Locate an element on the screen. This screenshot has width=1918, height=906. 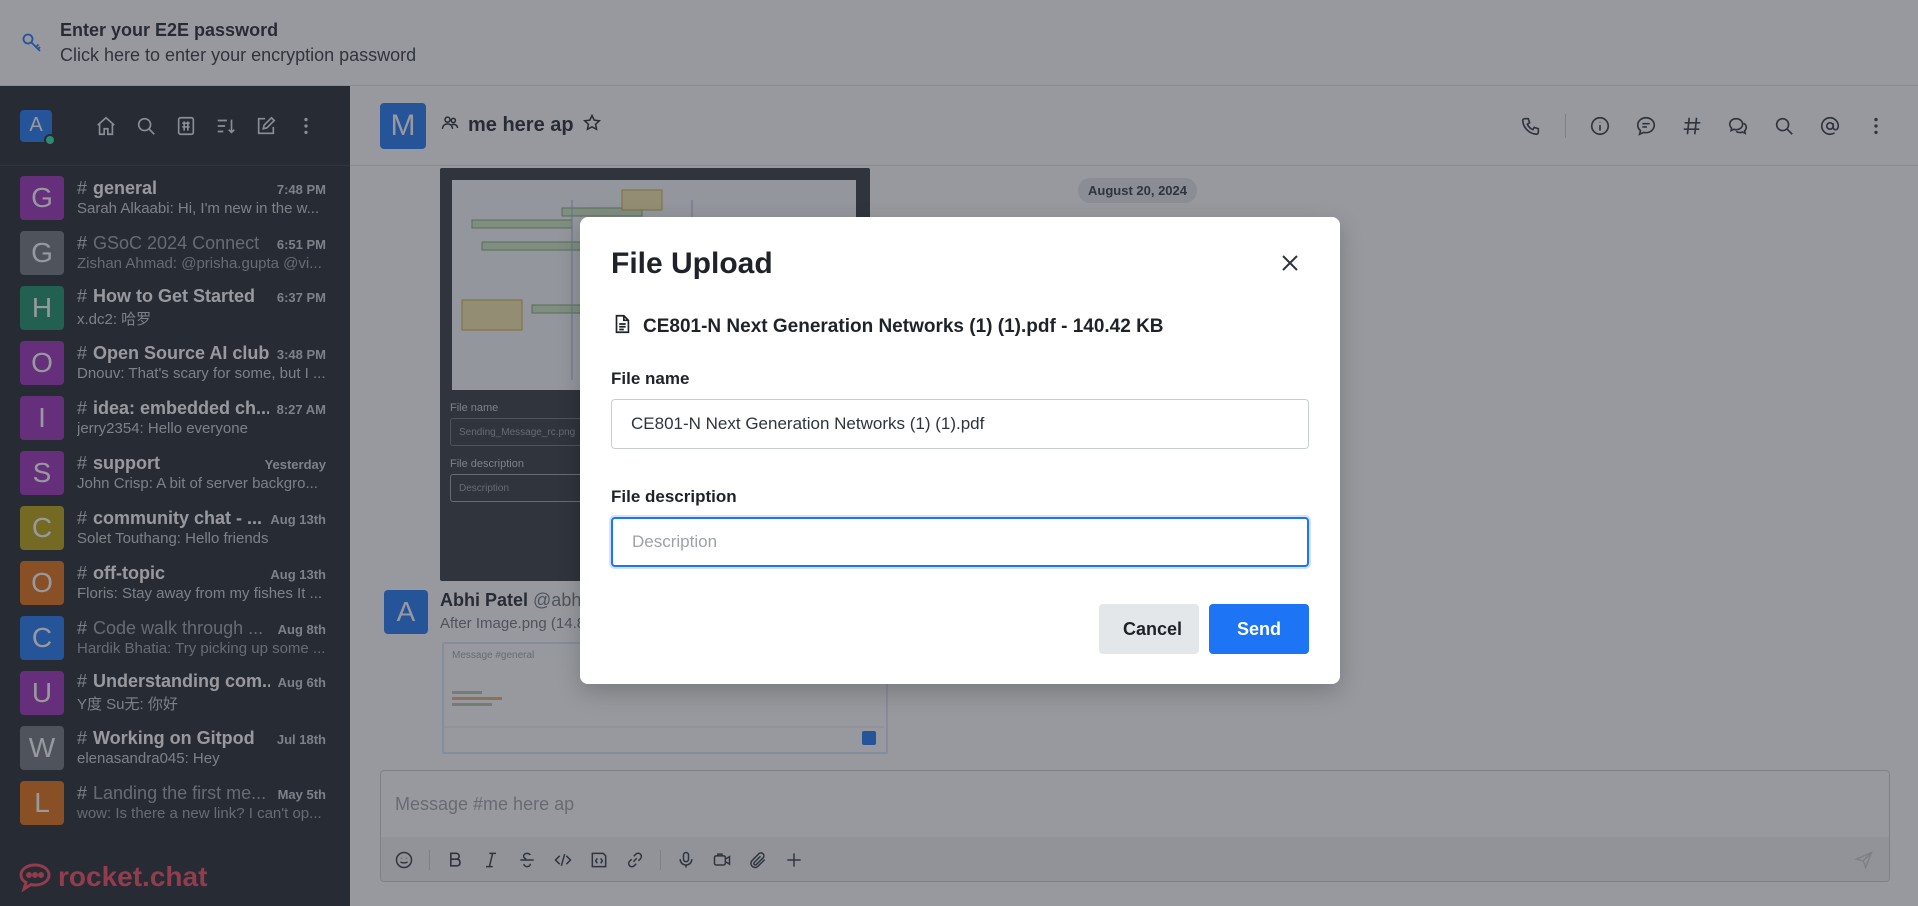
file-name-input is located at coordinates (960, 424).